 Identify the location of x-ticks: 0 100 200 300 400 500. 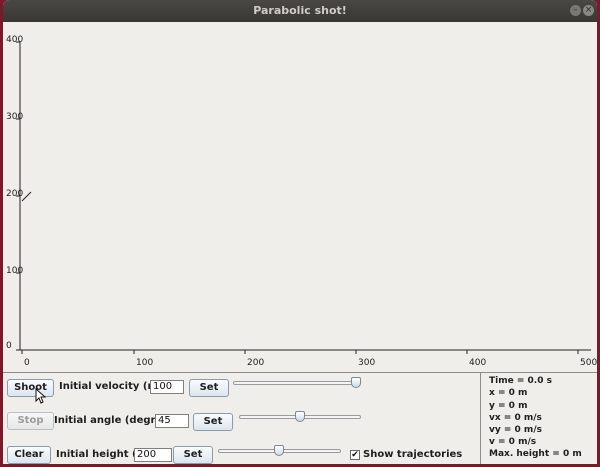
(309, 359).